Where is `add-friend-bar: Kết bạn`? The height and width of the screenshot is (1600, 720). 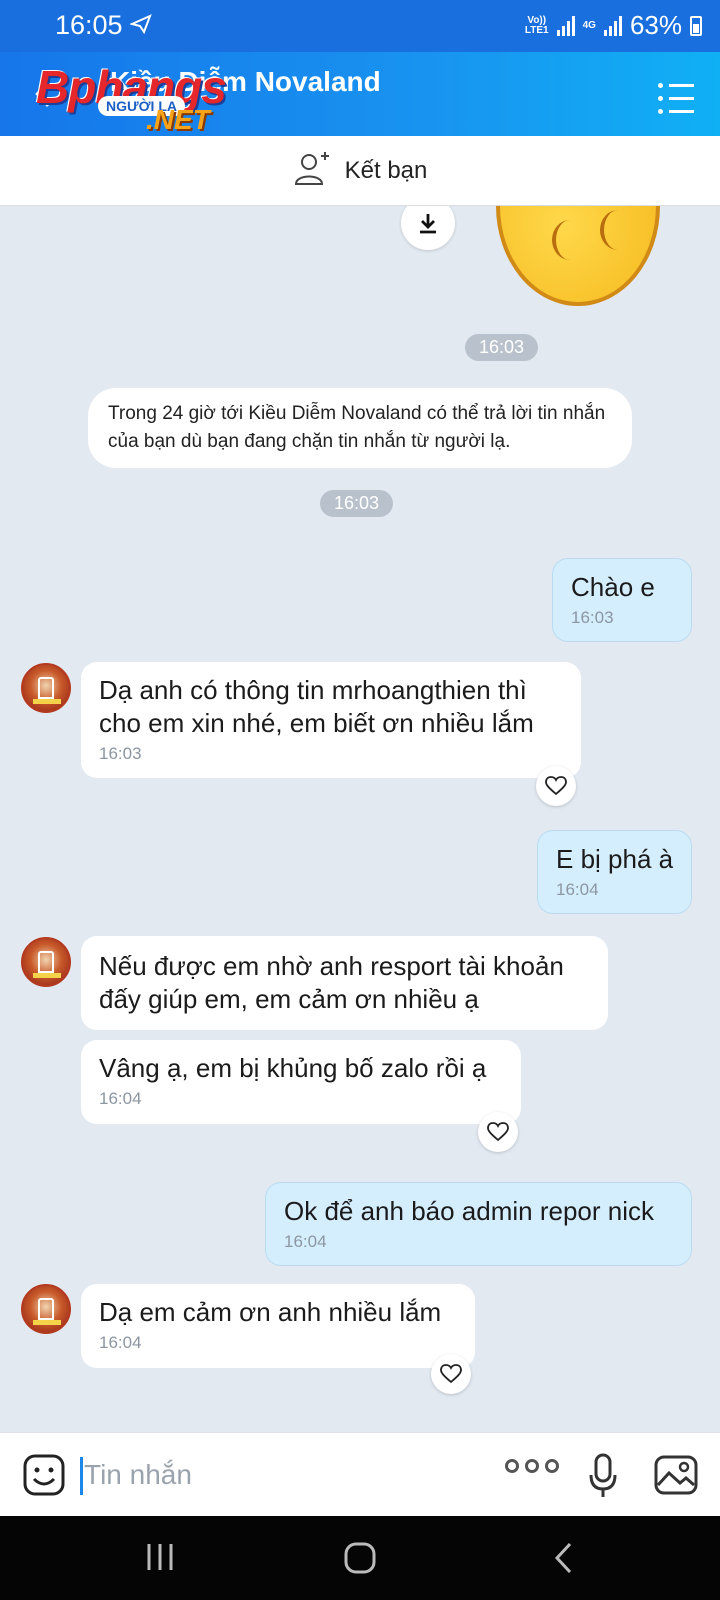 add-friend-bar: Kết bạn is located at coordinates (360, 171).